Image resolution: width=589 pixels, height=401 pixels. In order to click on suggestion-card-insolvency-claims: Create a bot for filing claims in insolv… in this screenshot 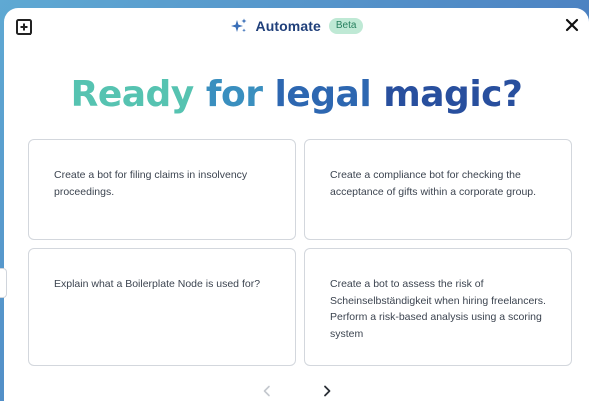, I will do `click(162, 189)`.